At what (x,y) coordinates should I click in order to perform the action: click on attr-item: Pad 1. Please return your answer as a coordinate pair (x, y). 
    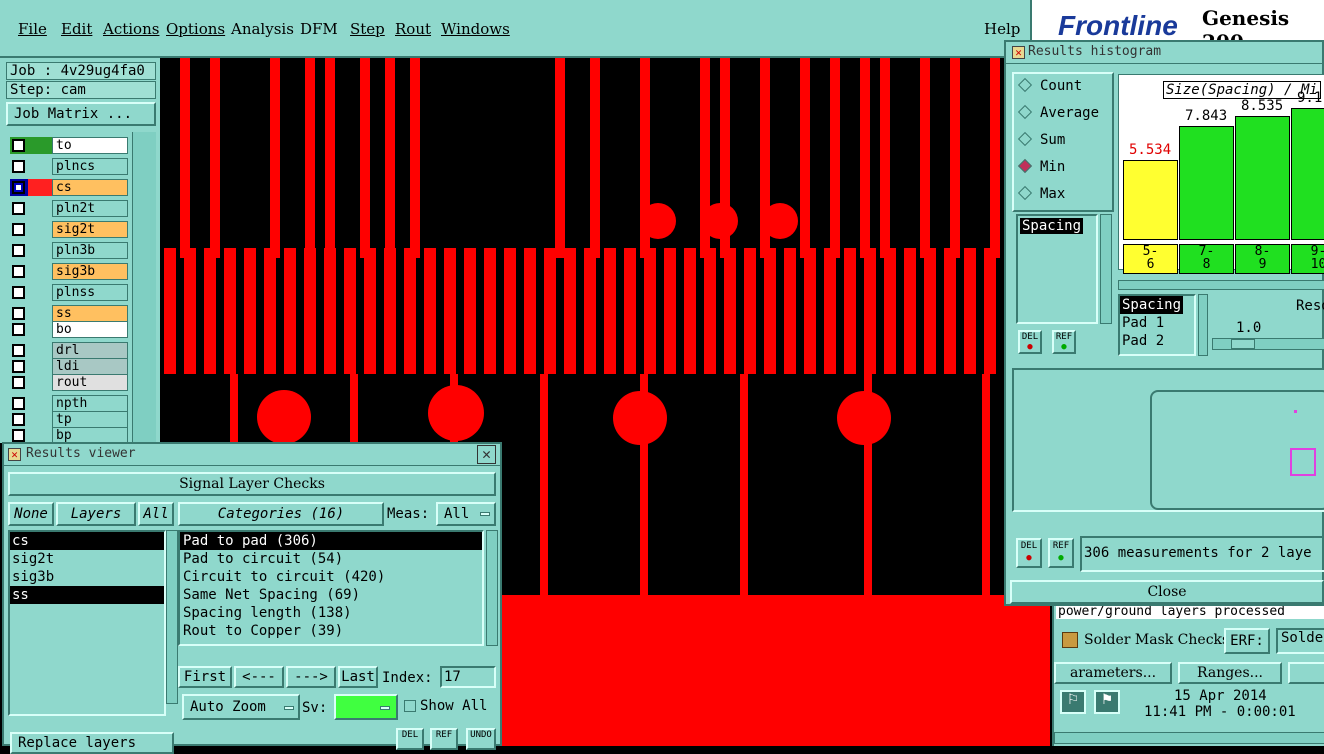
    Looking at the image, I should click on (1157, 323).